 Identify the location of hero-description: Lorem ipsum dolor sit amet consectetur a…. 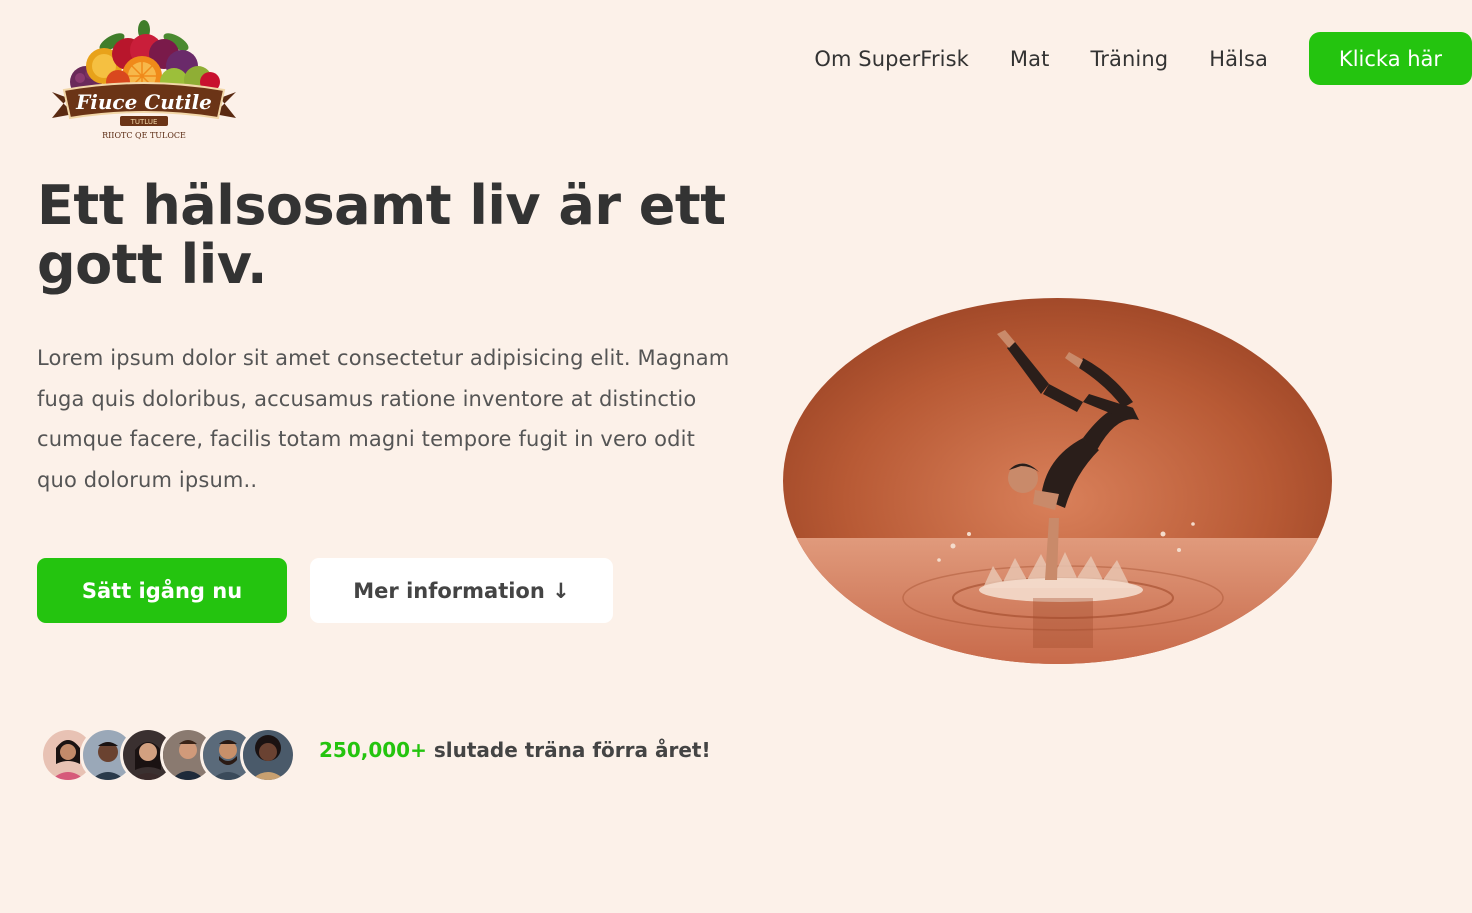
(383, 419).